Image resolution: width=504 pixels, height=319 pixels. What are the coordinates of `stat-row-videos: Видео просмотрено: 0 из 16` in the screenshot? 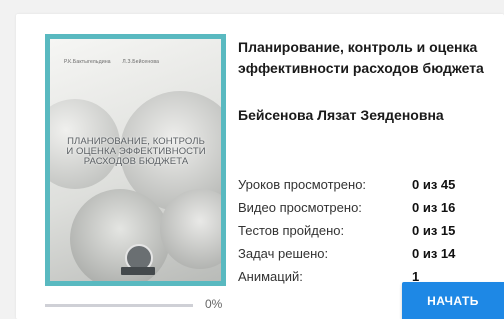 It's located at (346, 207).